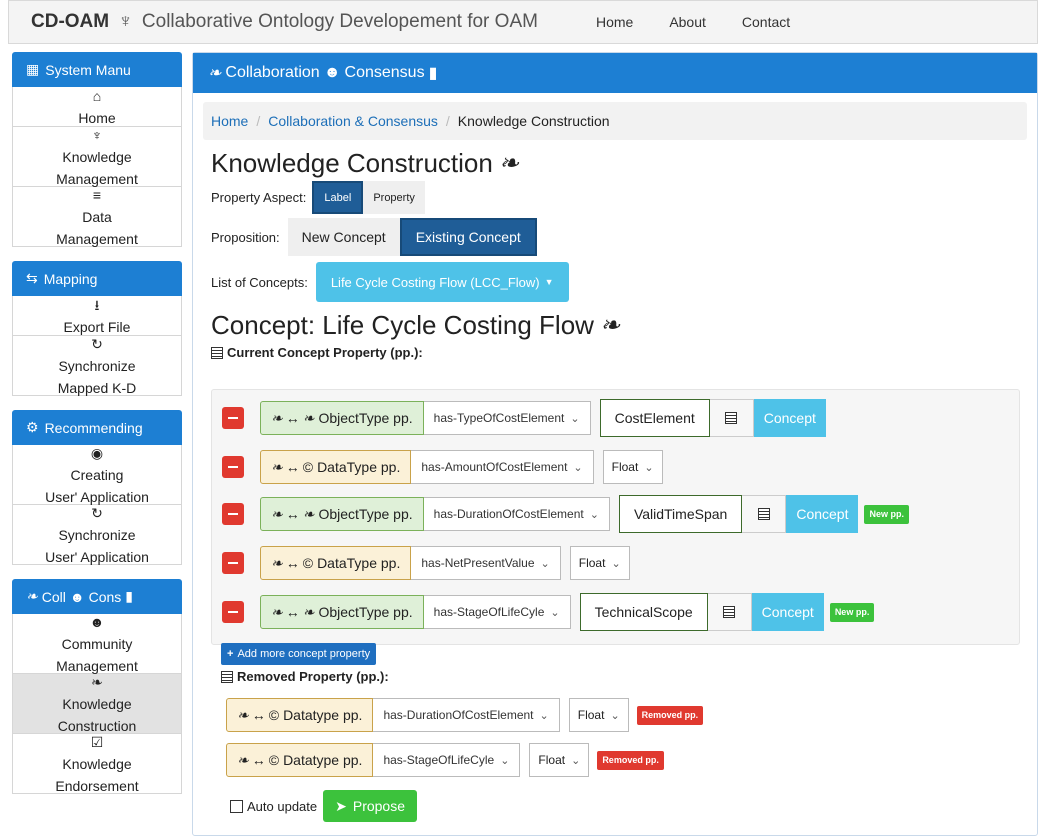 This screenshot has height=838, width=1044. I want to click on sidebar-item-knowledge-management: ♆ Knowledge Management, so click(97, 157).